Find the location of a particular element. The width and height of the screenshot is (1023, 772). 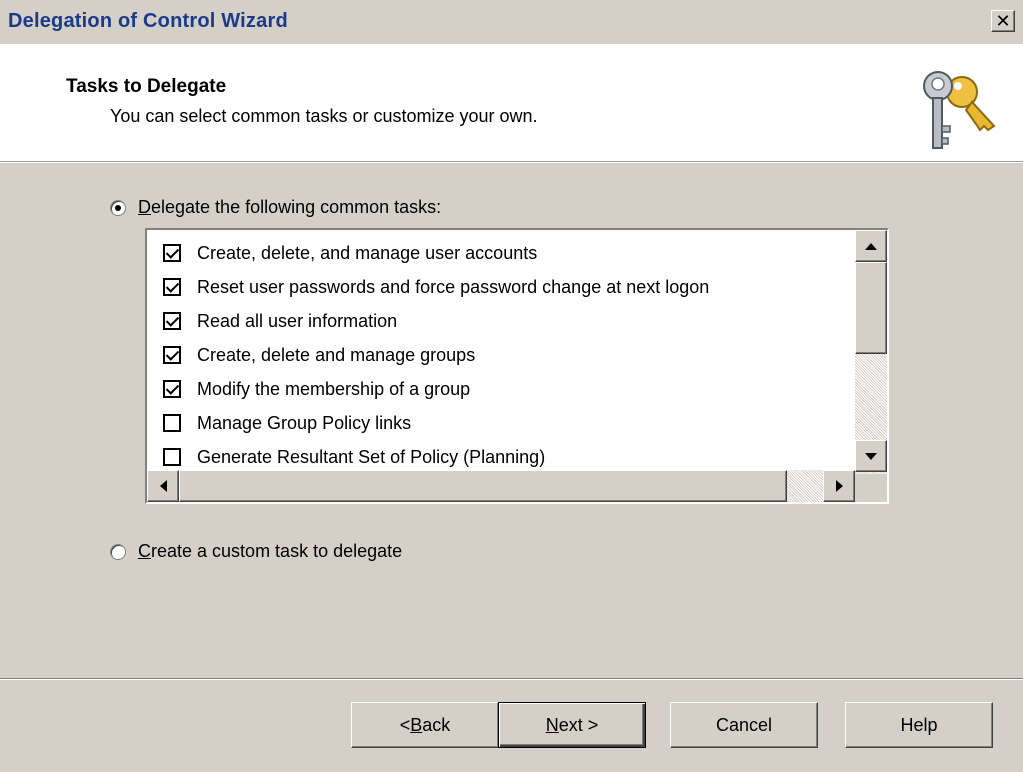

task-label: Create, delete, and manage user accounts is located at coordinates (367, 252).